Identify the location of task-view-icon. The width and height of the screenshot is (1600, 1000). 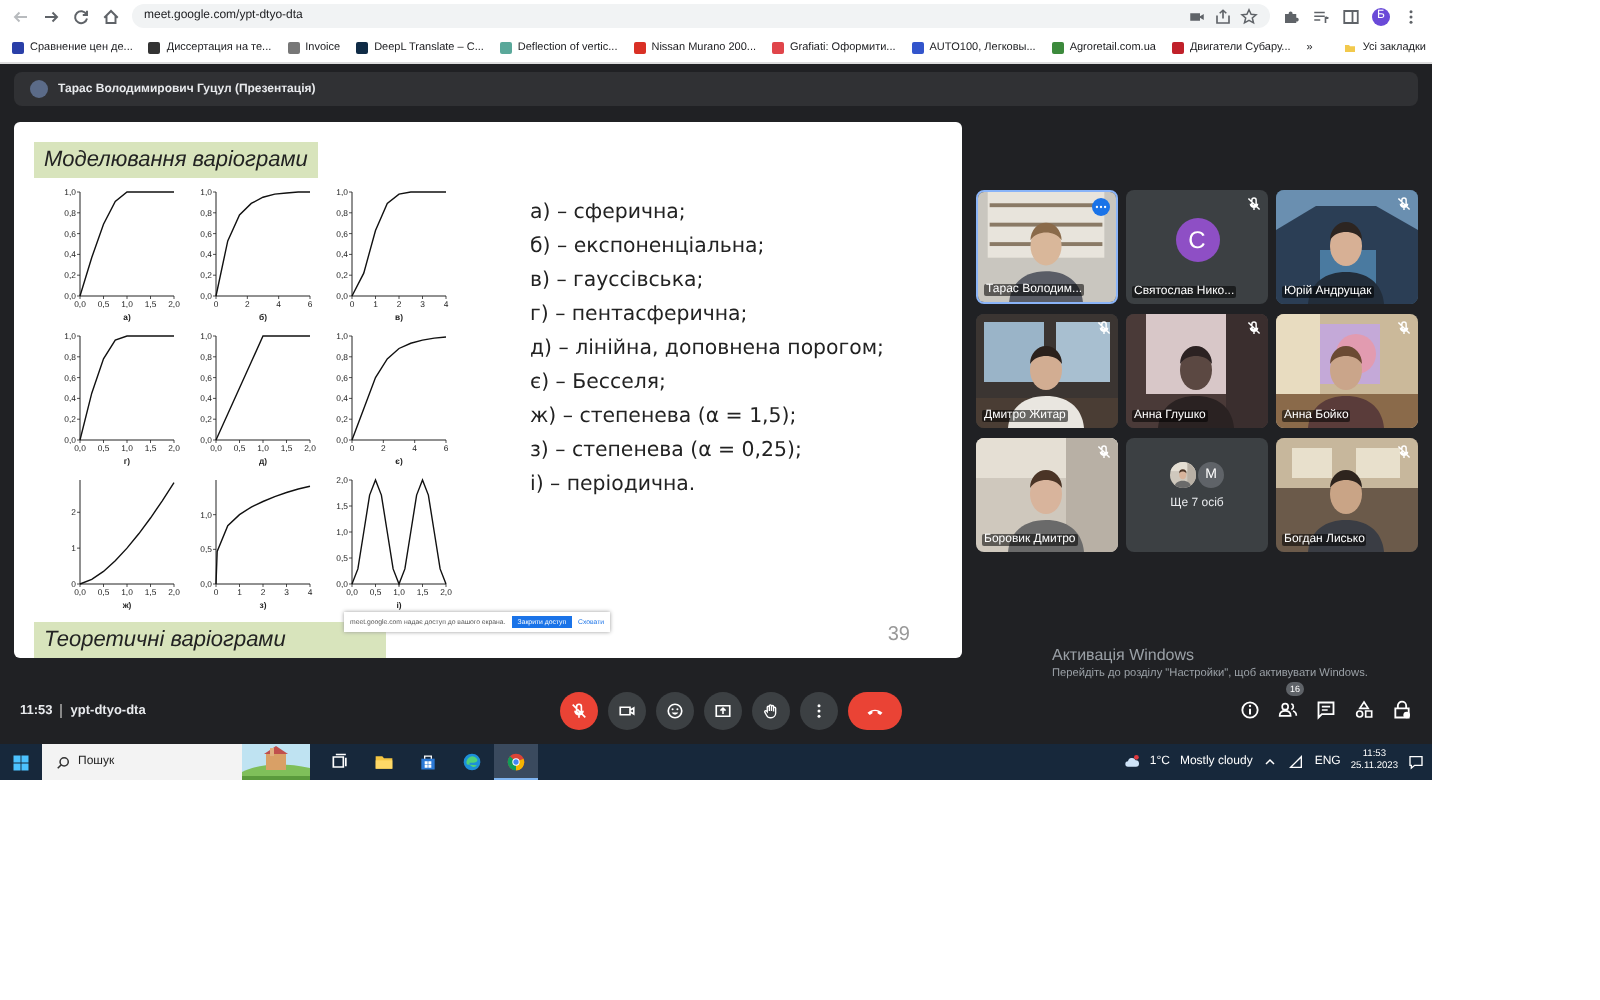
(340, 762).